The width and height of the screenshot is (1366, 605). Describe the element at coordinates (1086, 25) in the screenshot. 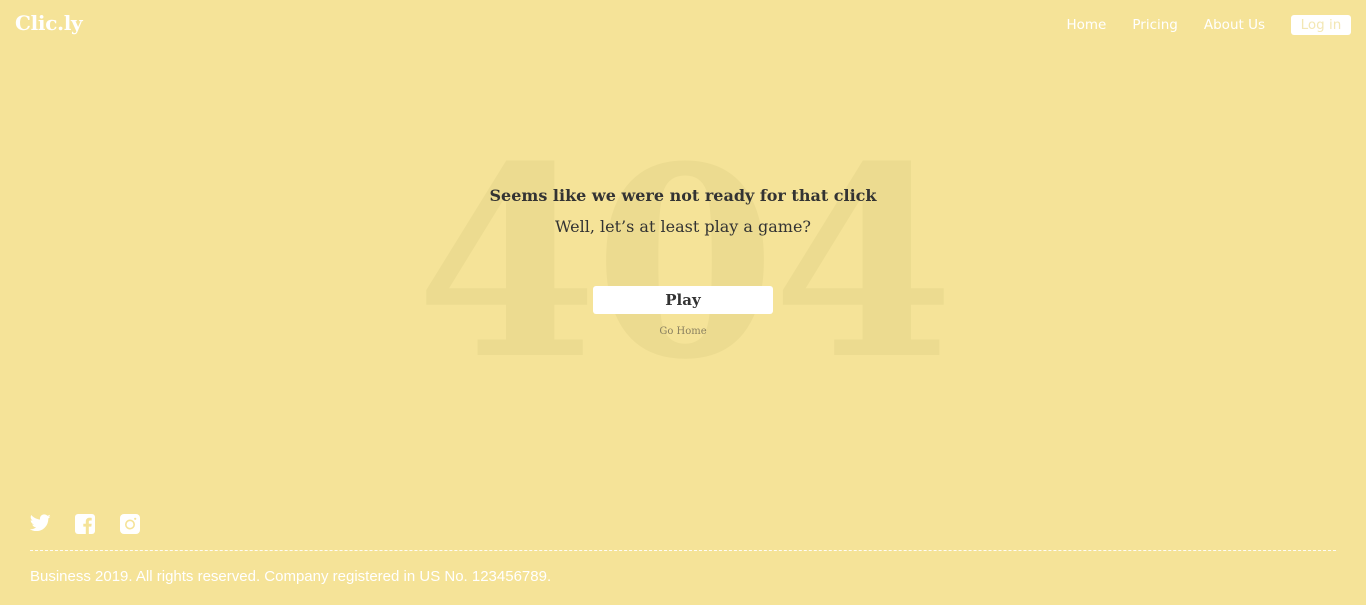

I see `nav-link-home: Home` at that location.